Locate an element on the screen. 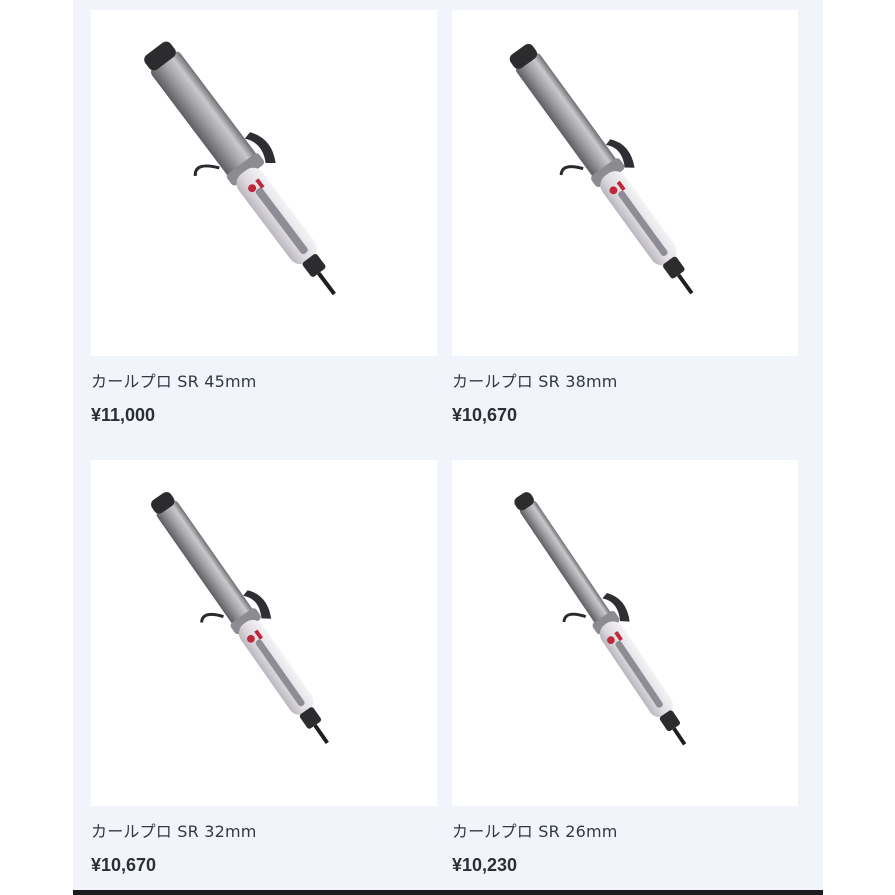  curling-iron-38mm is located at coordinates (601, 169).